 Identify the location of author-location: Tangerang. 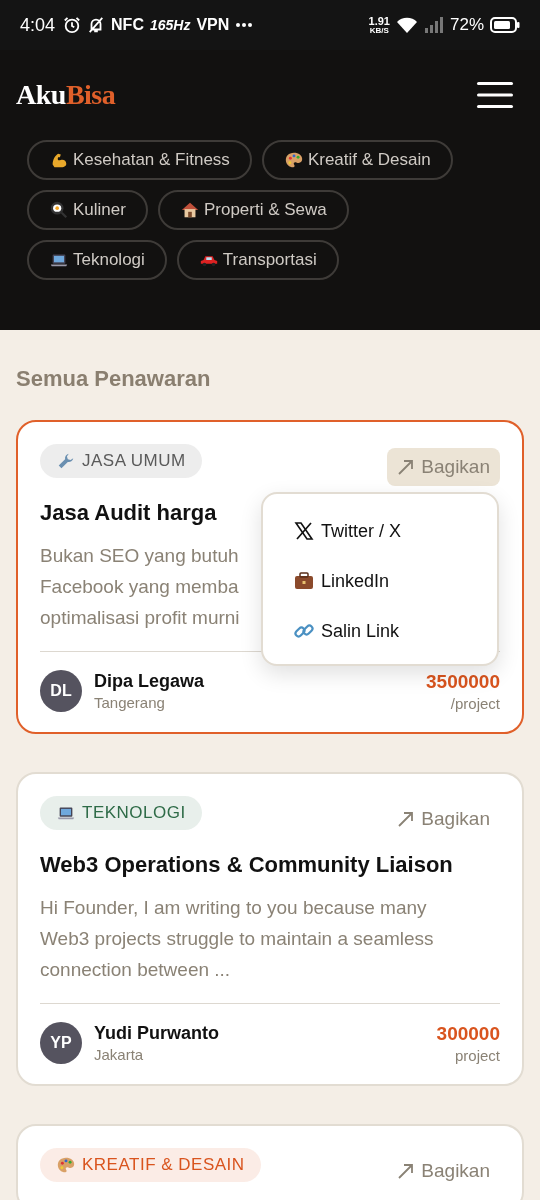
(130, 702).